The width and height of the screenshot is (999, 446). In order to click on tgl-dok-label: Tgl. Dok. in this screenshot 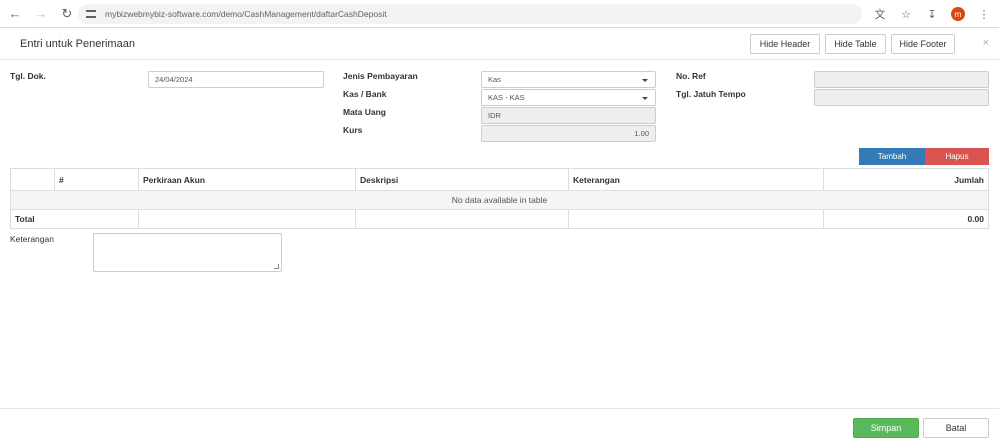, I will do `click(28, 76)`.